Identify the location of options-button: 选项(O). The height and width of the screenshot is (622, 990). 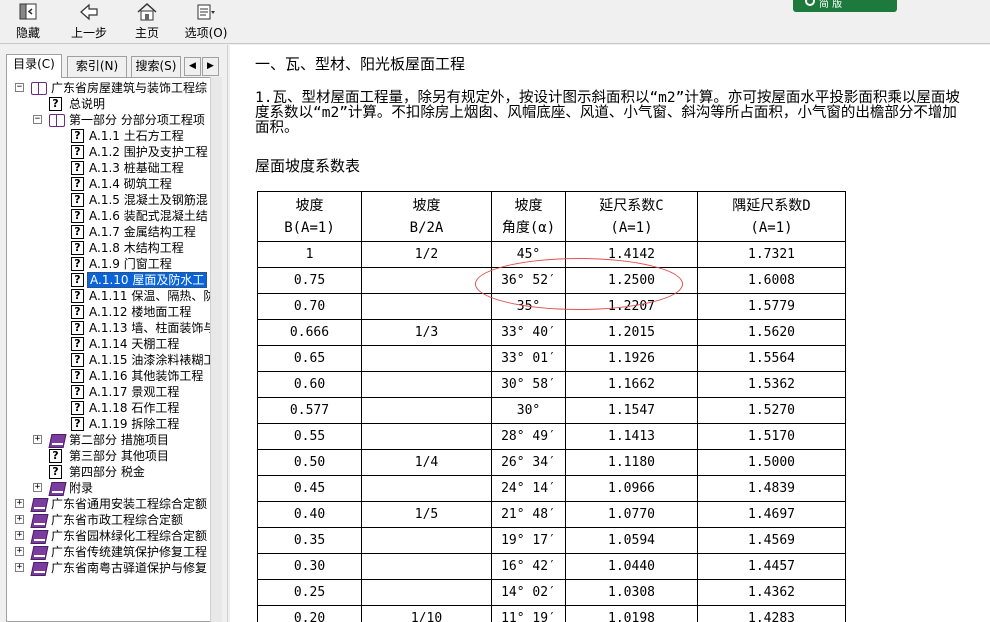
(206, 22).